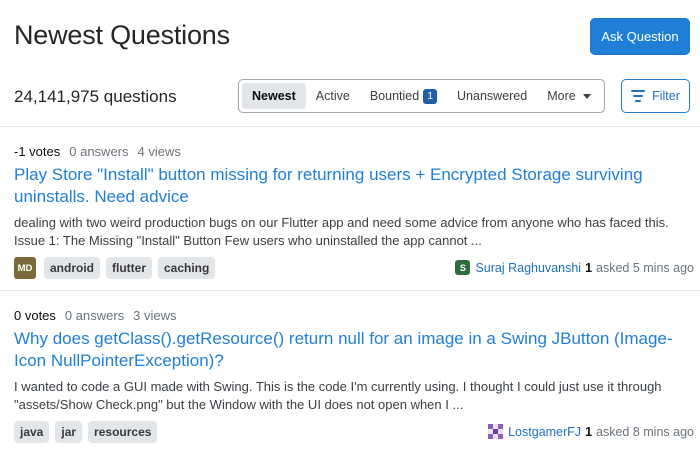  Describe the element at coordinates (561, 96) in the screenshot. I see `tab-more-label: More` at that location.